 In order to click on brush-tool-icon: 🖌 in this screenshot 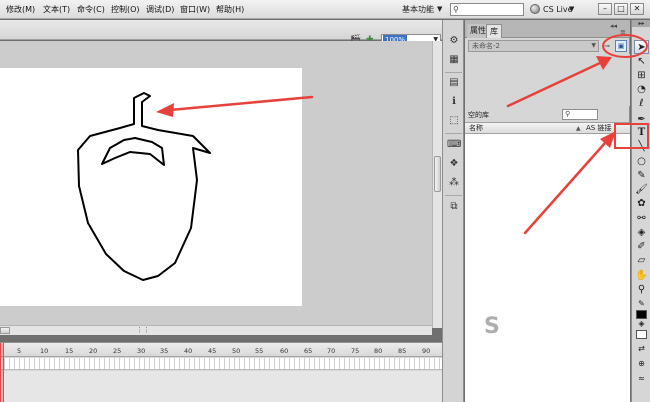, I will do `click(641, 190)`.